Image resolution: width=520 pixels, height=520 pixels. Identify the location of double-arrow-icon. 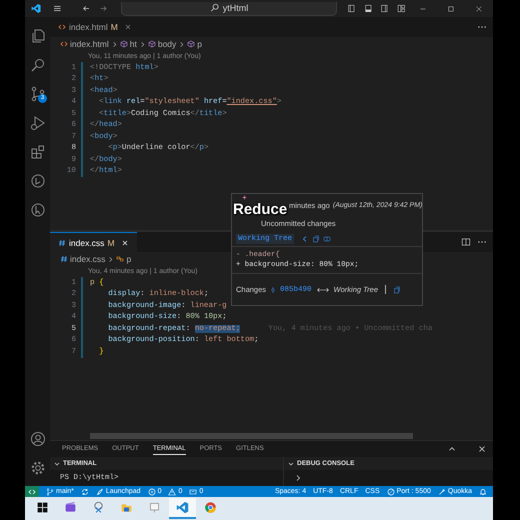
(322, 289).